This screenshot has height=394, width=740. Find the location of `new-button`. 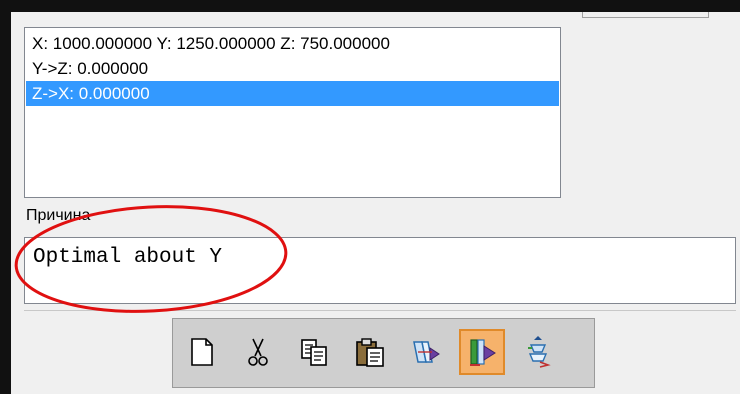

new-button is located at coordinates (202, 352).